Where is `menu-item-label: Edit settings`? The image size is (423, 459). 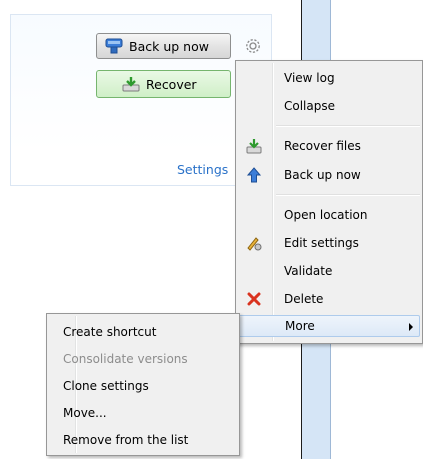
menu-item-label: Edit settings is located at coordinates (321, 243).